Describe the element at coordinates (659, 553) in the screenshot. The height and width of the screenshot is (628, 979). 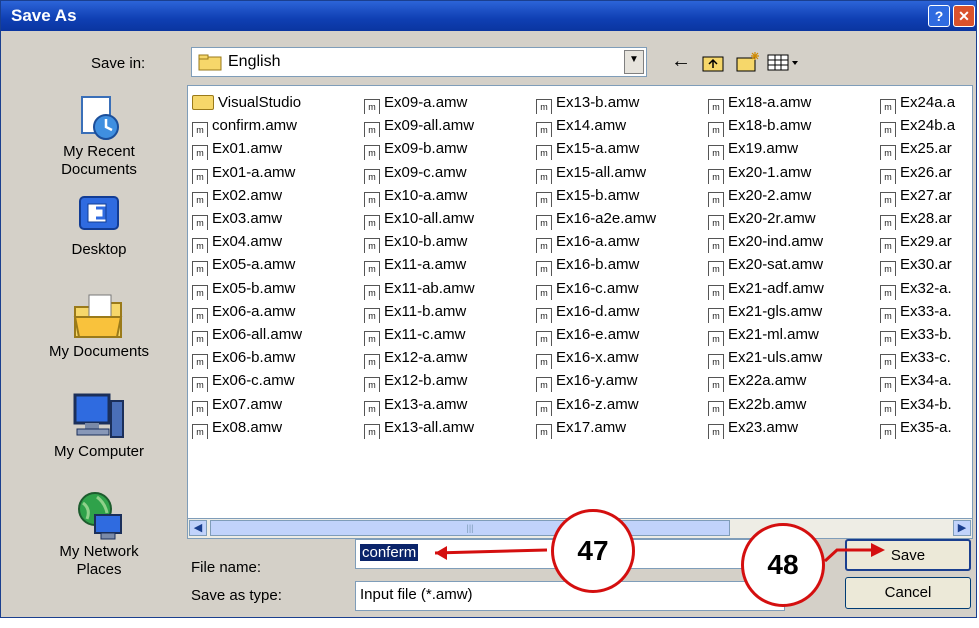
I see `annotation-arrows` at that location.